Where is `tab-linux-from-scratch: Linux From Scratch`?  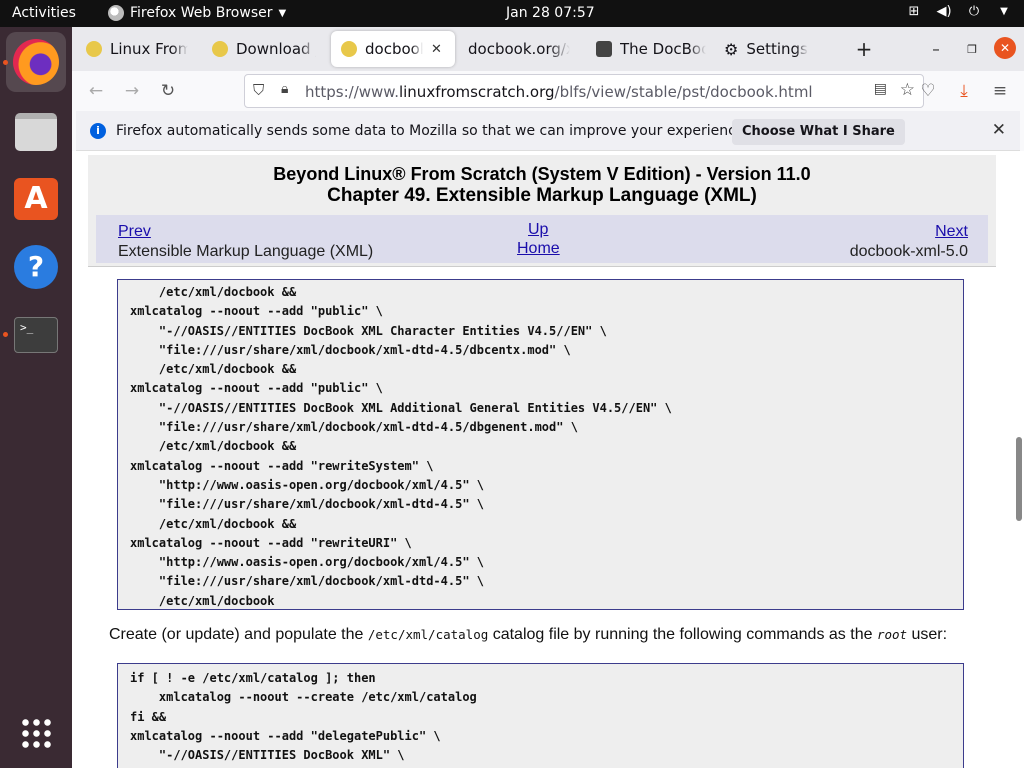
tab-linux-from-scratch: Linux From Scratch is located at coordinates (137, 49).